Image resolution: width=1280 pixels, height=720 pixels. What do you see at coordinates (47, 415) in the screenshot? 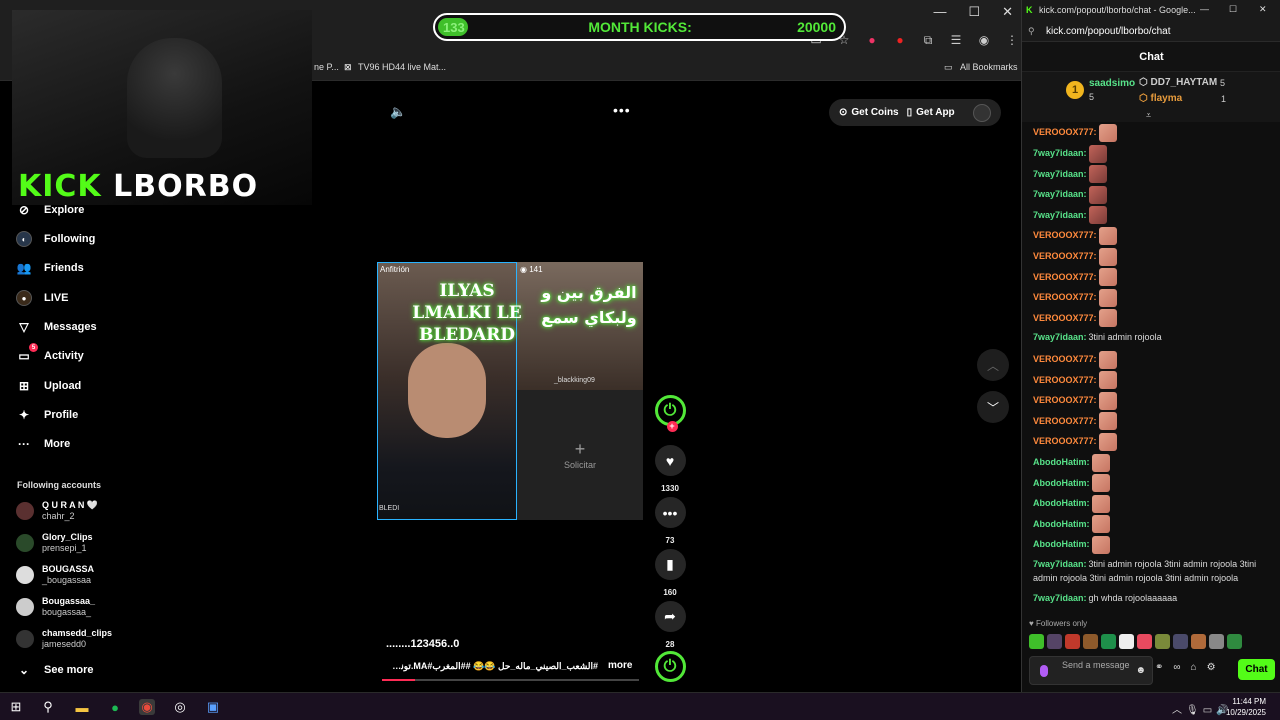
I see `sidebar-item-profile: ✦ Profile` at bounding box center [47, 415].